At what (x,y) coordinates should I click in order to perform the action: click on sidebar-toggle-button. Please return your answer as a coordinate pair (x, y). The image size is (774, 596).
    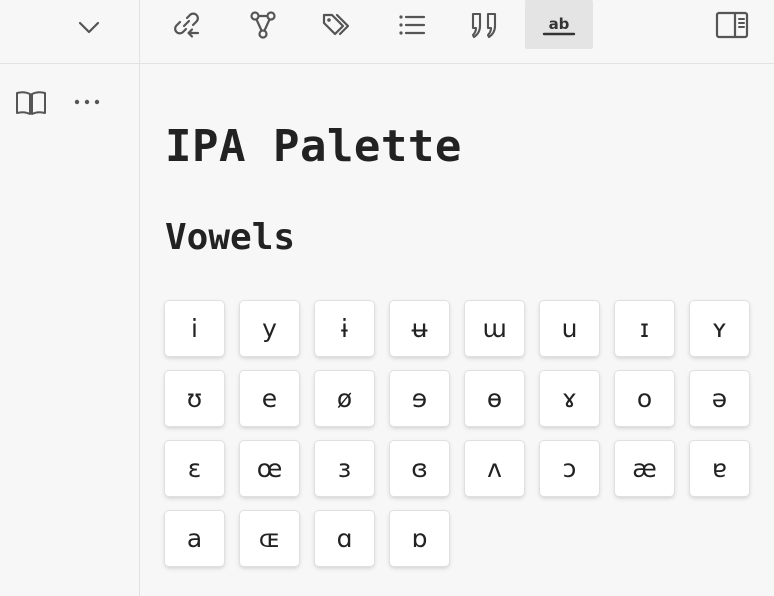
    Looking at the image, I should click on (732, 24).